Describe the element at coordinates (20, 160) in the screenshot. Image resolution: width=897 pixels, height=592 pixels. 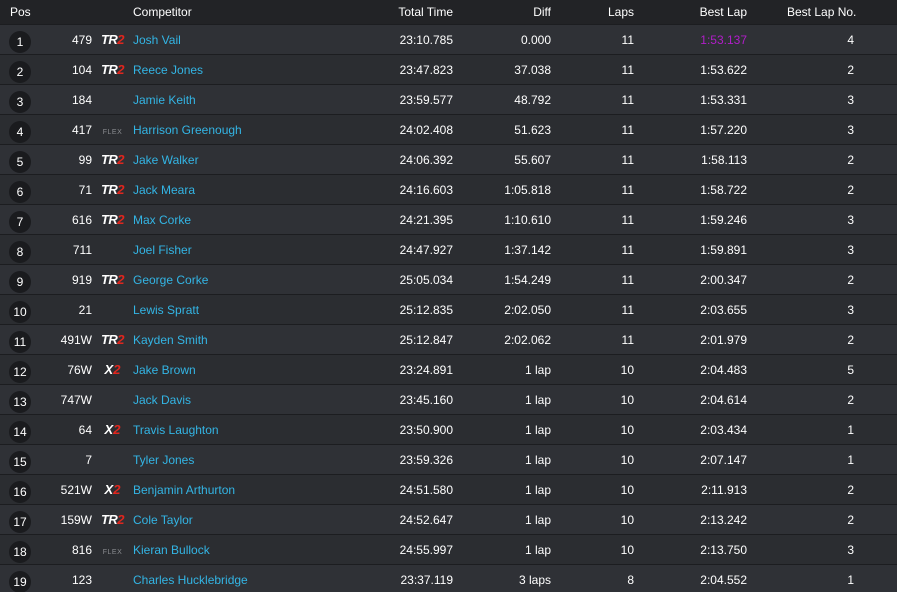
I see `pos-cell: 5` at that location.